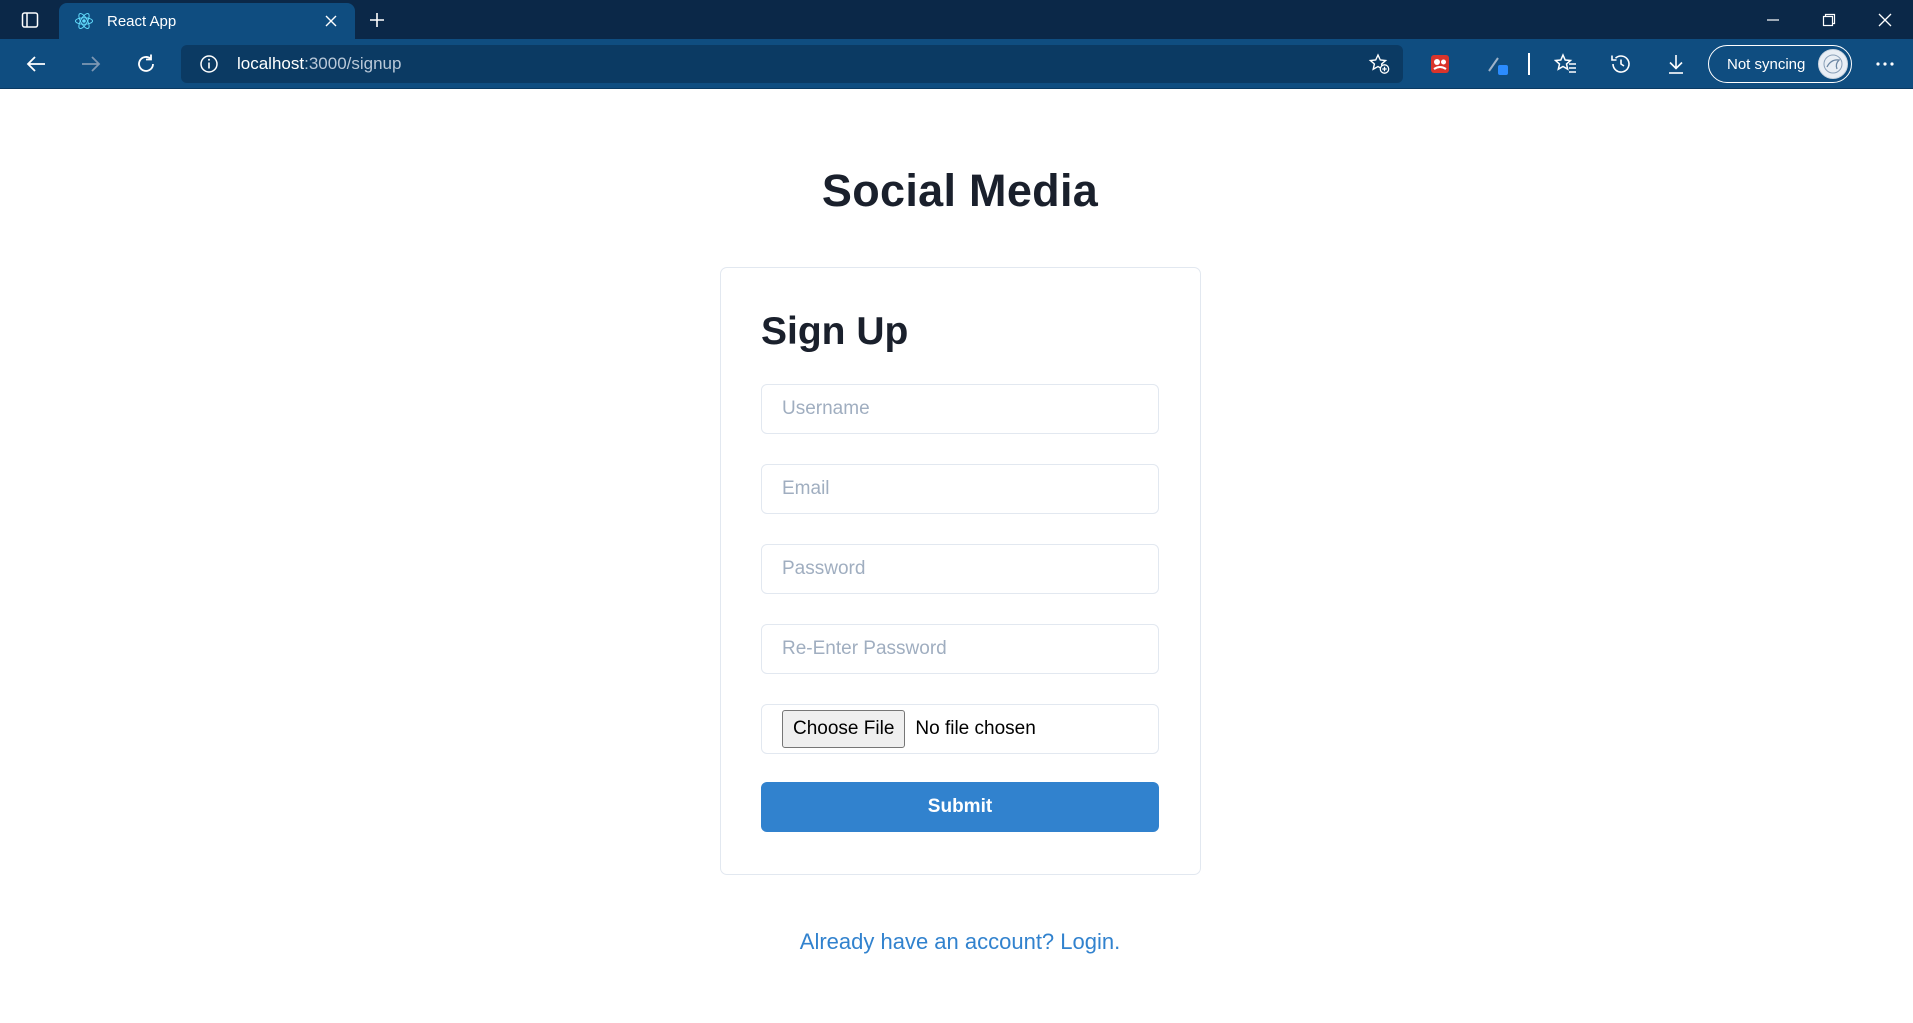 This screenshot has height=1023, width=1913. Describe the element at coordinates (1676, 64) in the screenshot. I see `download-icon` at that location.